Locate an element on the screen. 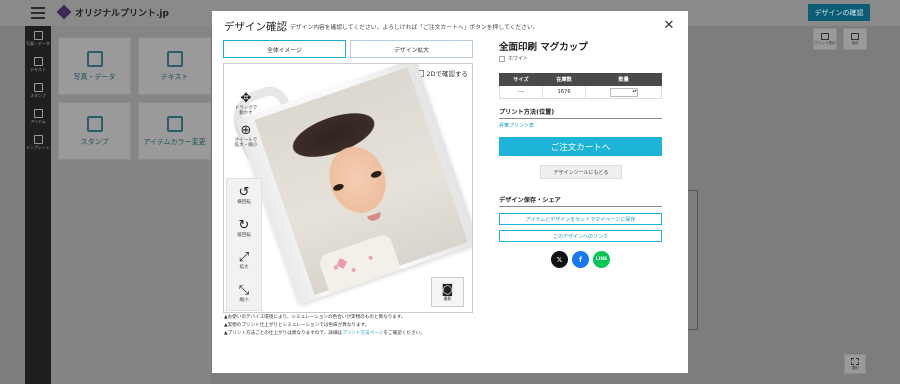  rail-item-text: テキスト is located at coordinates (38, 65).